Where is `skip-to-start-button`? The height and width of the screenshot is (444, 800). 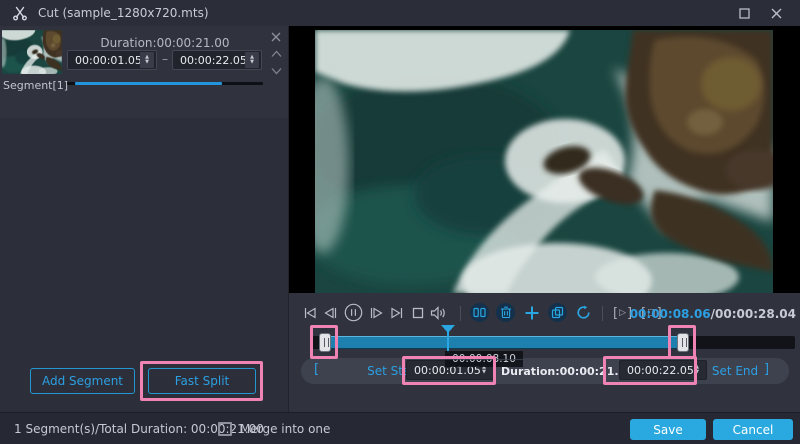
skip-to-start-button is located at coordinates (310, 313).